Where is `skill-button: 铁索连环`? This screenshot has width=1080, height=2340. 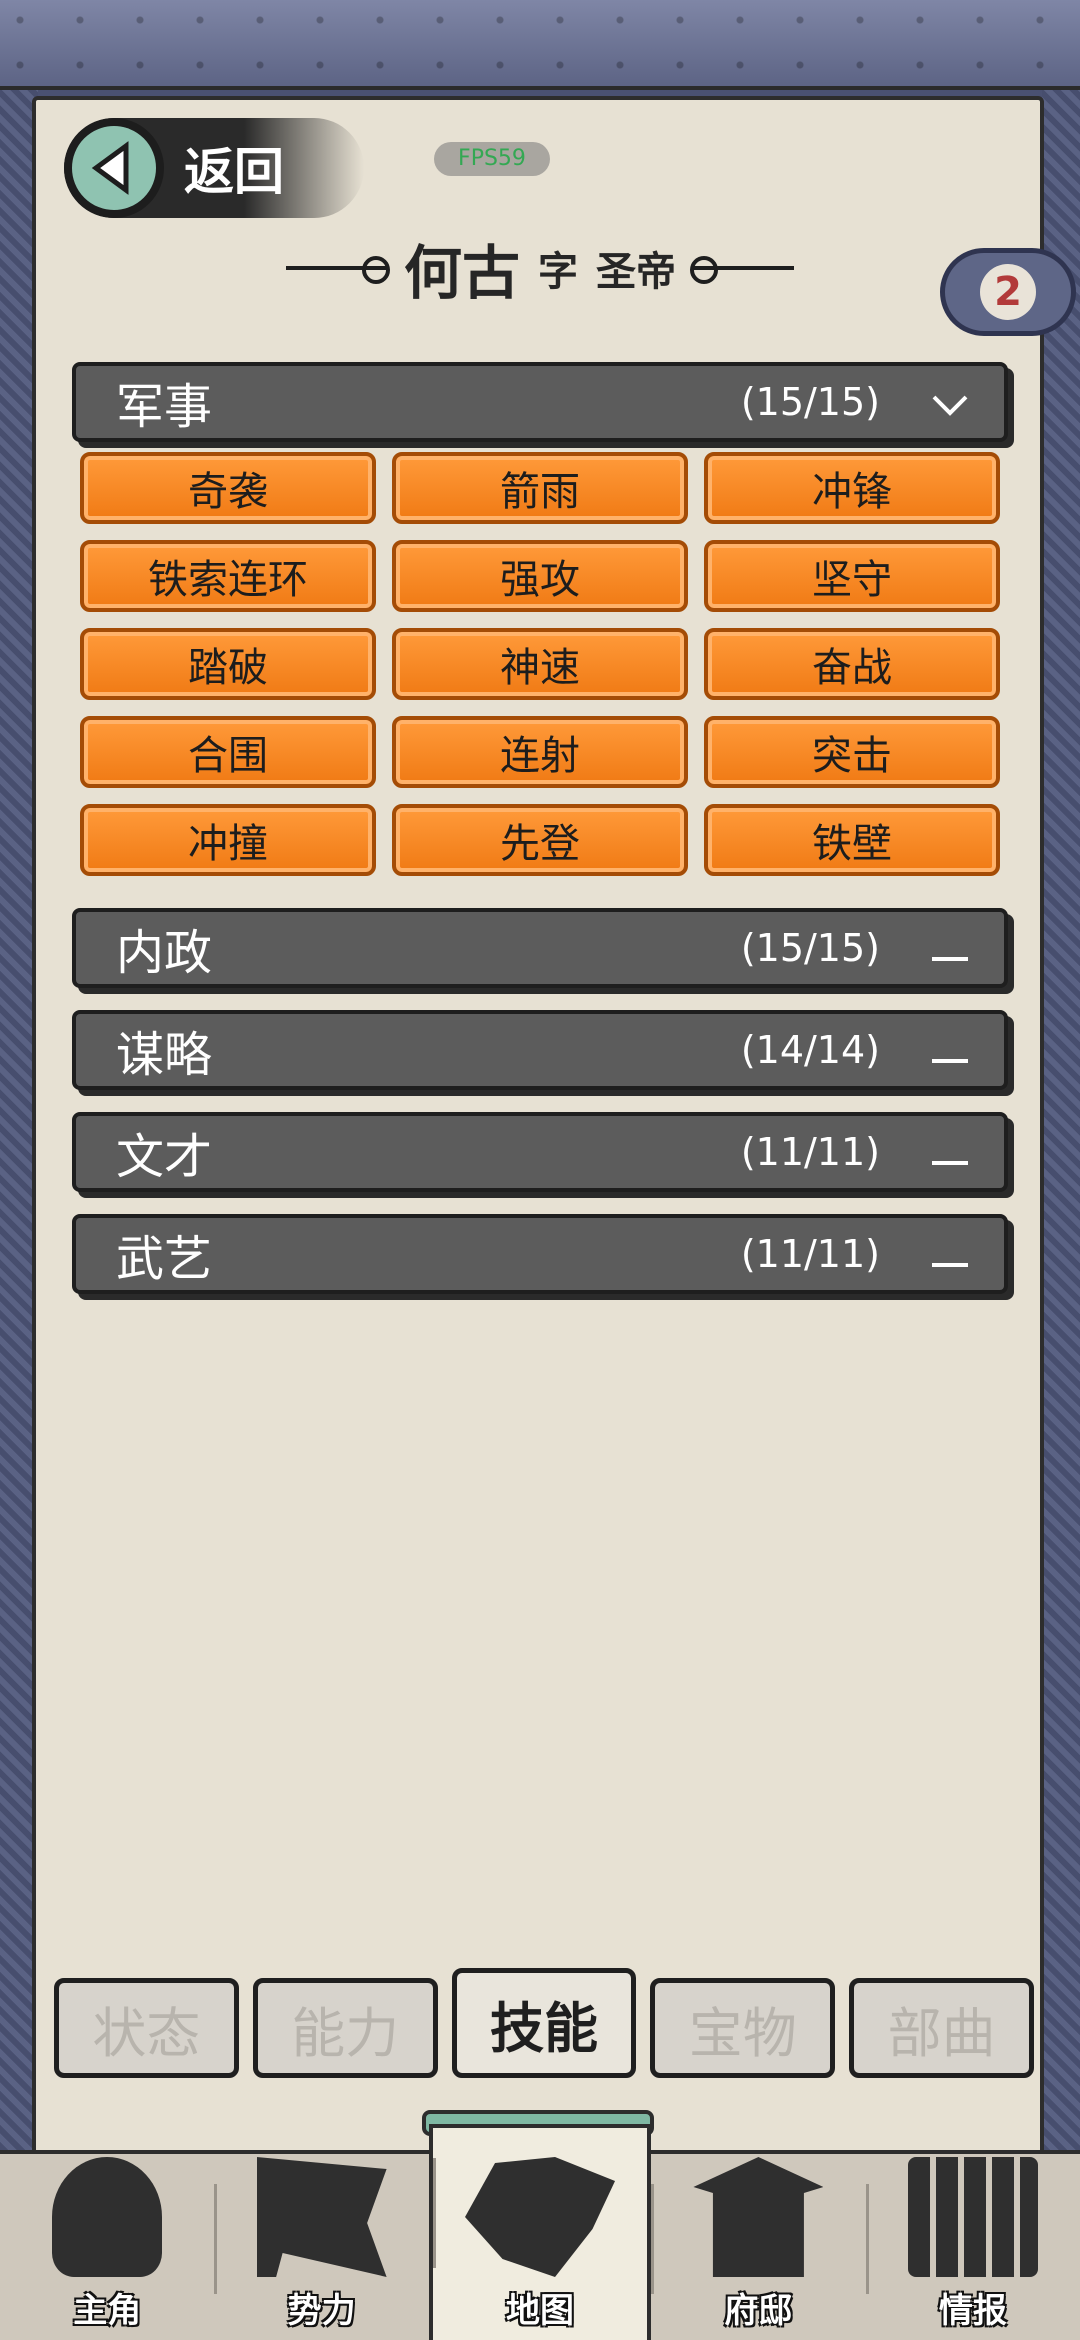
skill-button: 铁索连环 is located at coordinates (228, 576).